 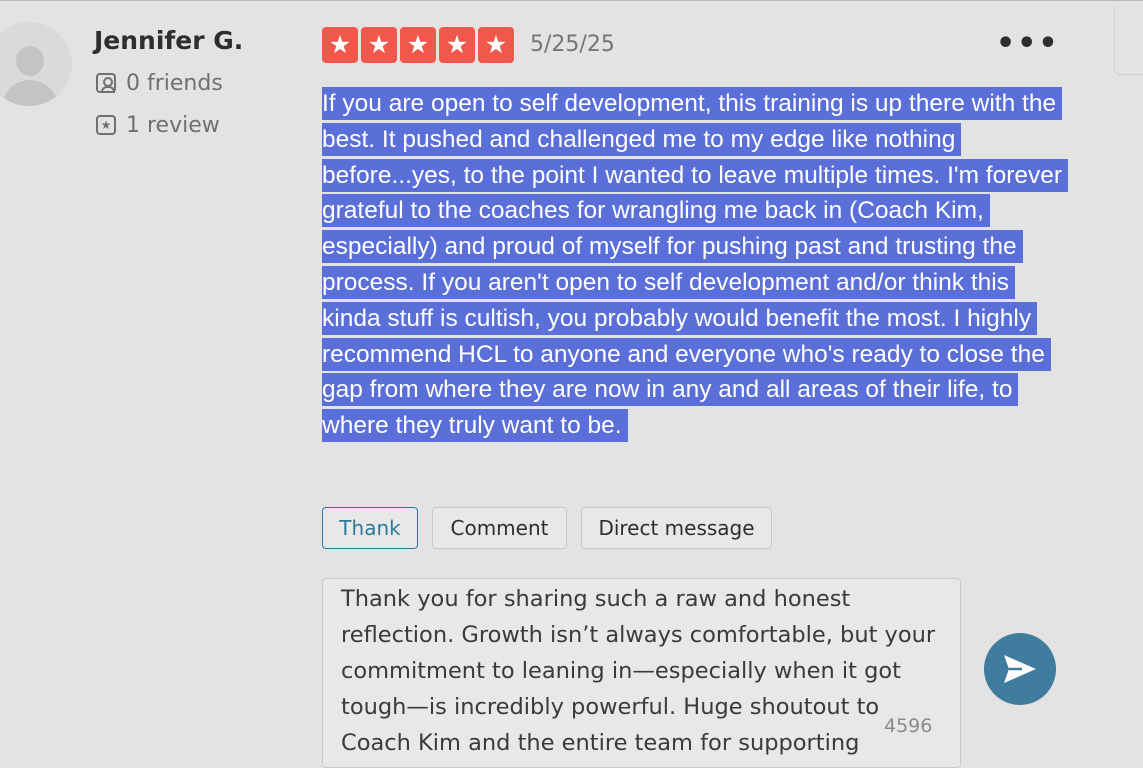 I want to click on top-divider, so click(x=571, y=0).